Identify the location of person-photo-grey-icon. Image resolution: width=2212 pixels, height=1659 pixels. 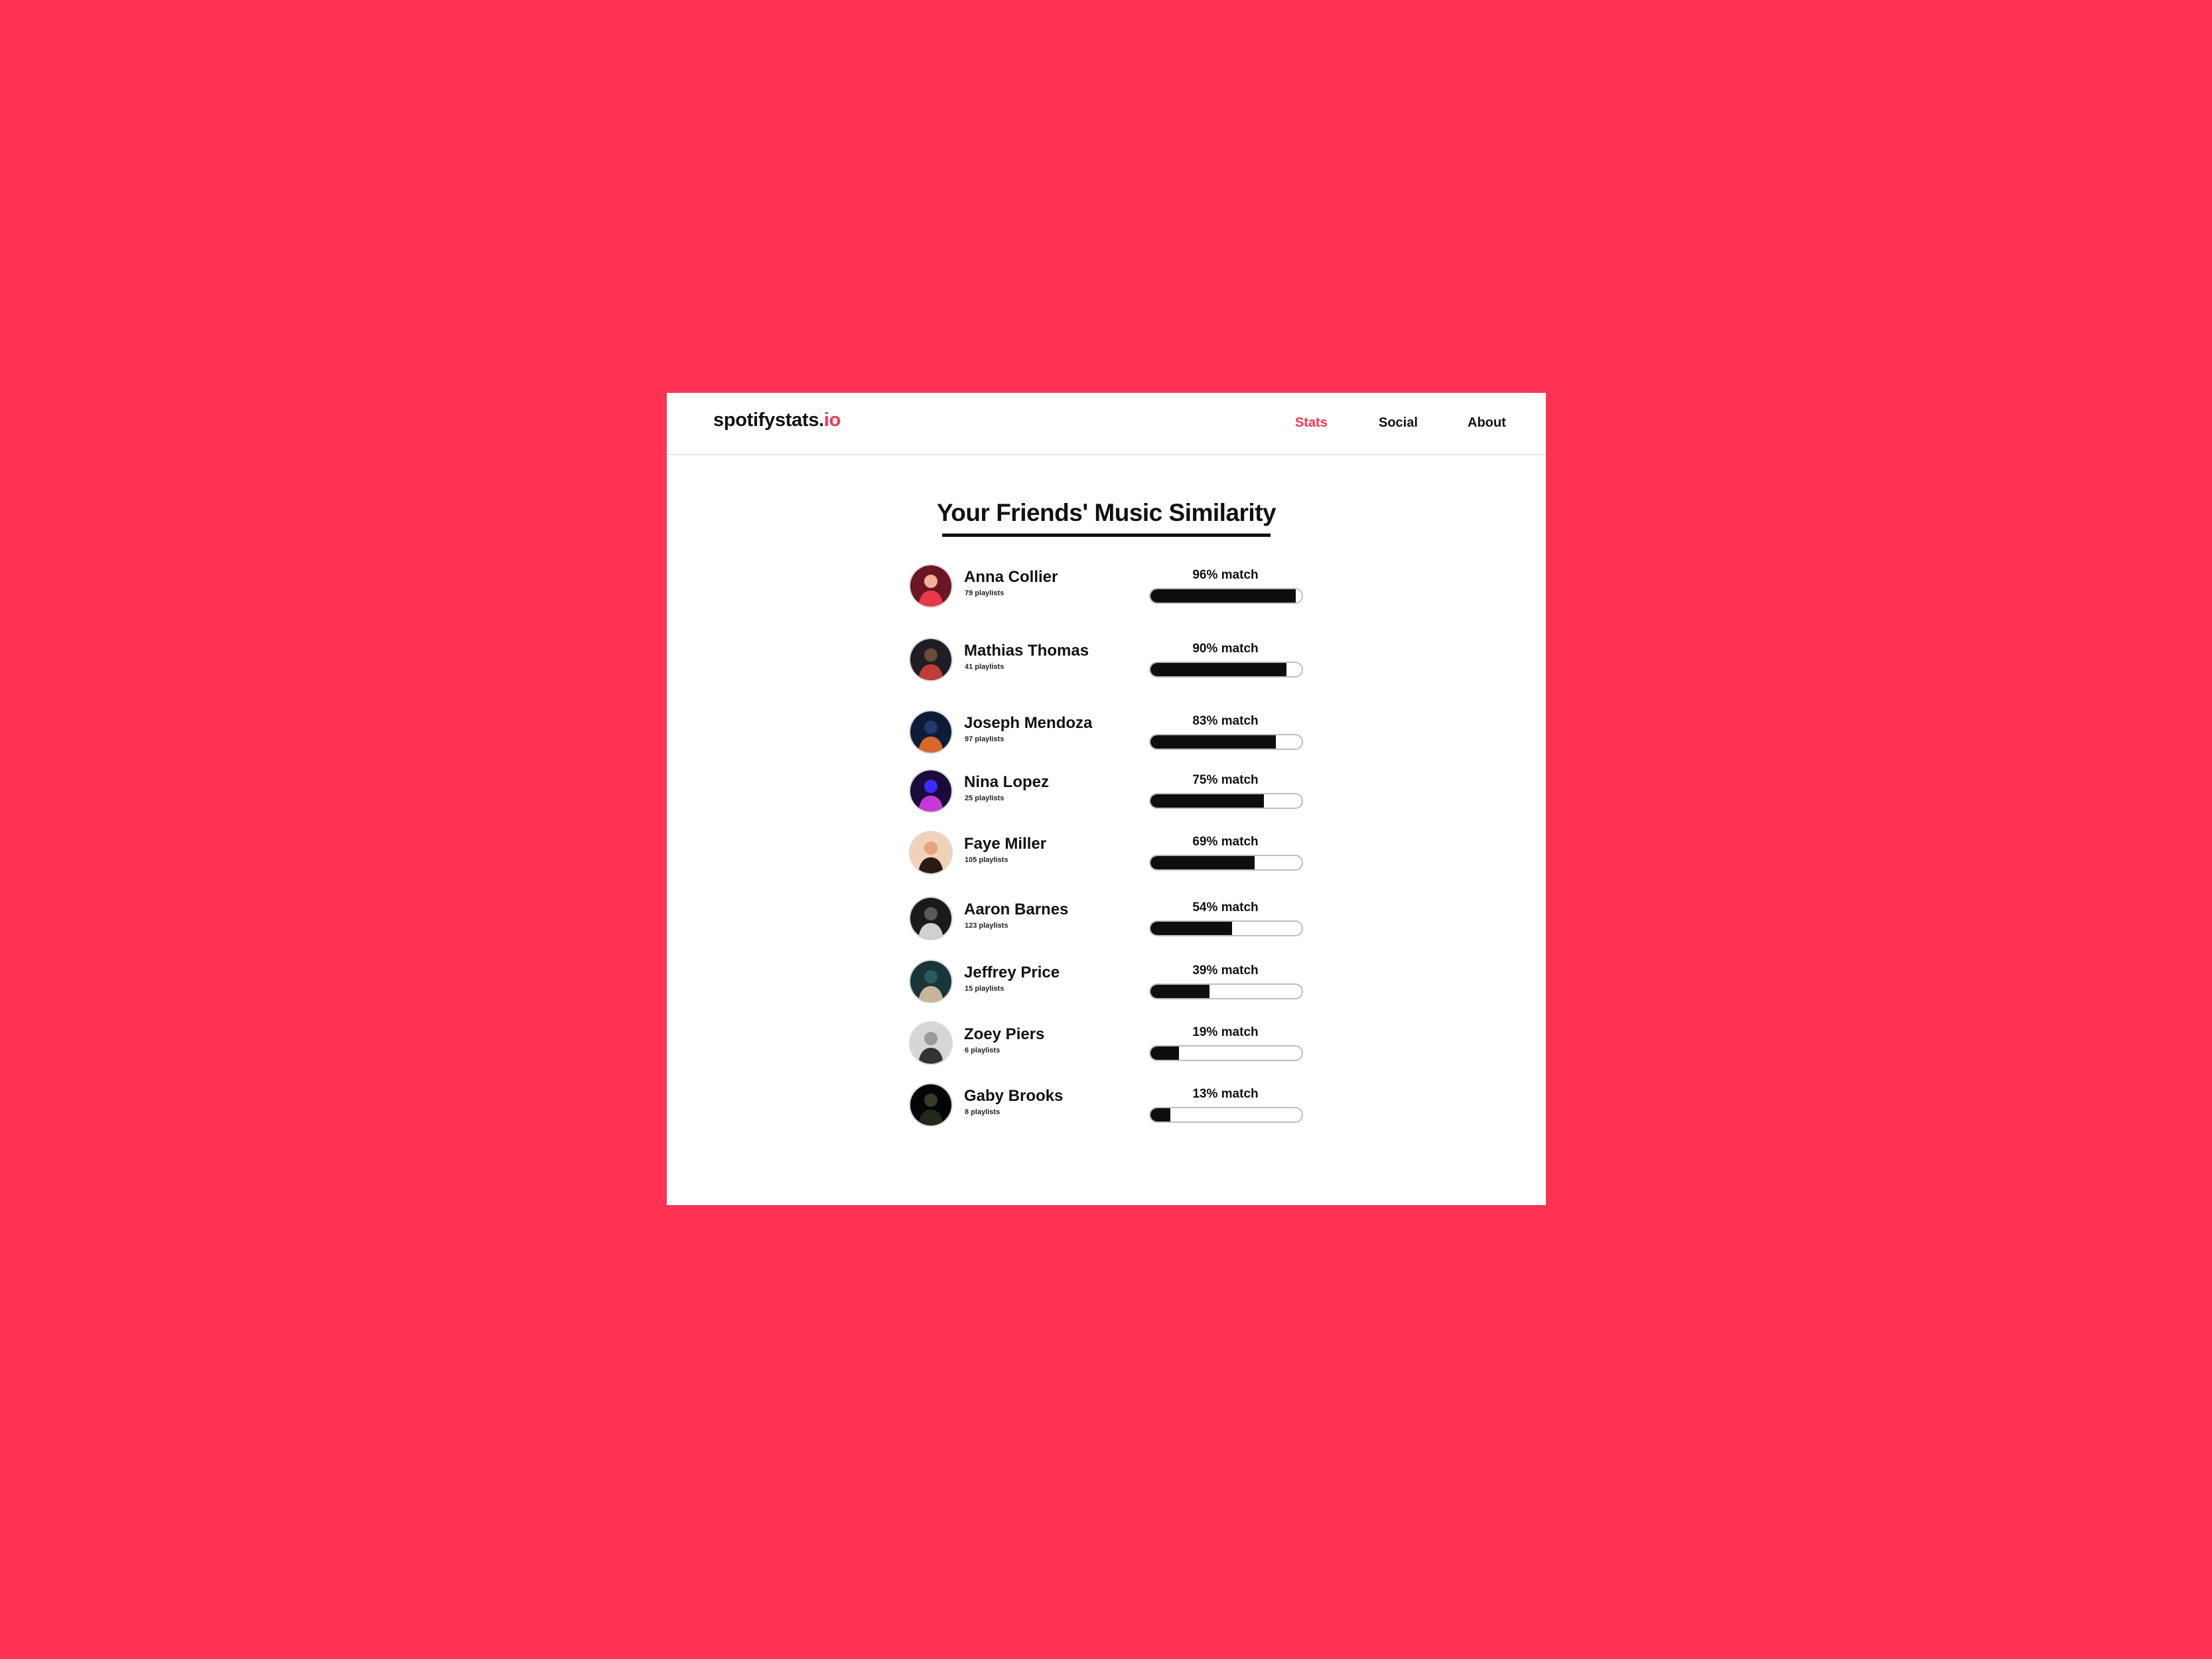
(930, 1043).